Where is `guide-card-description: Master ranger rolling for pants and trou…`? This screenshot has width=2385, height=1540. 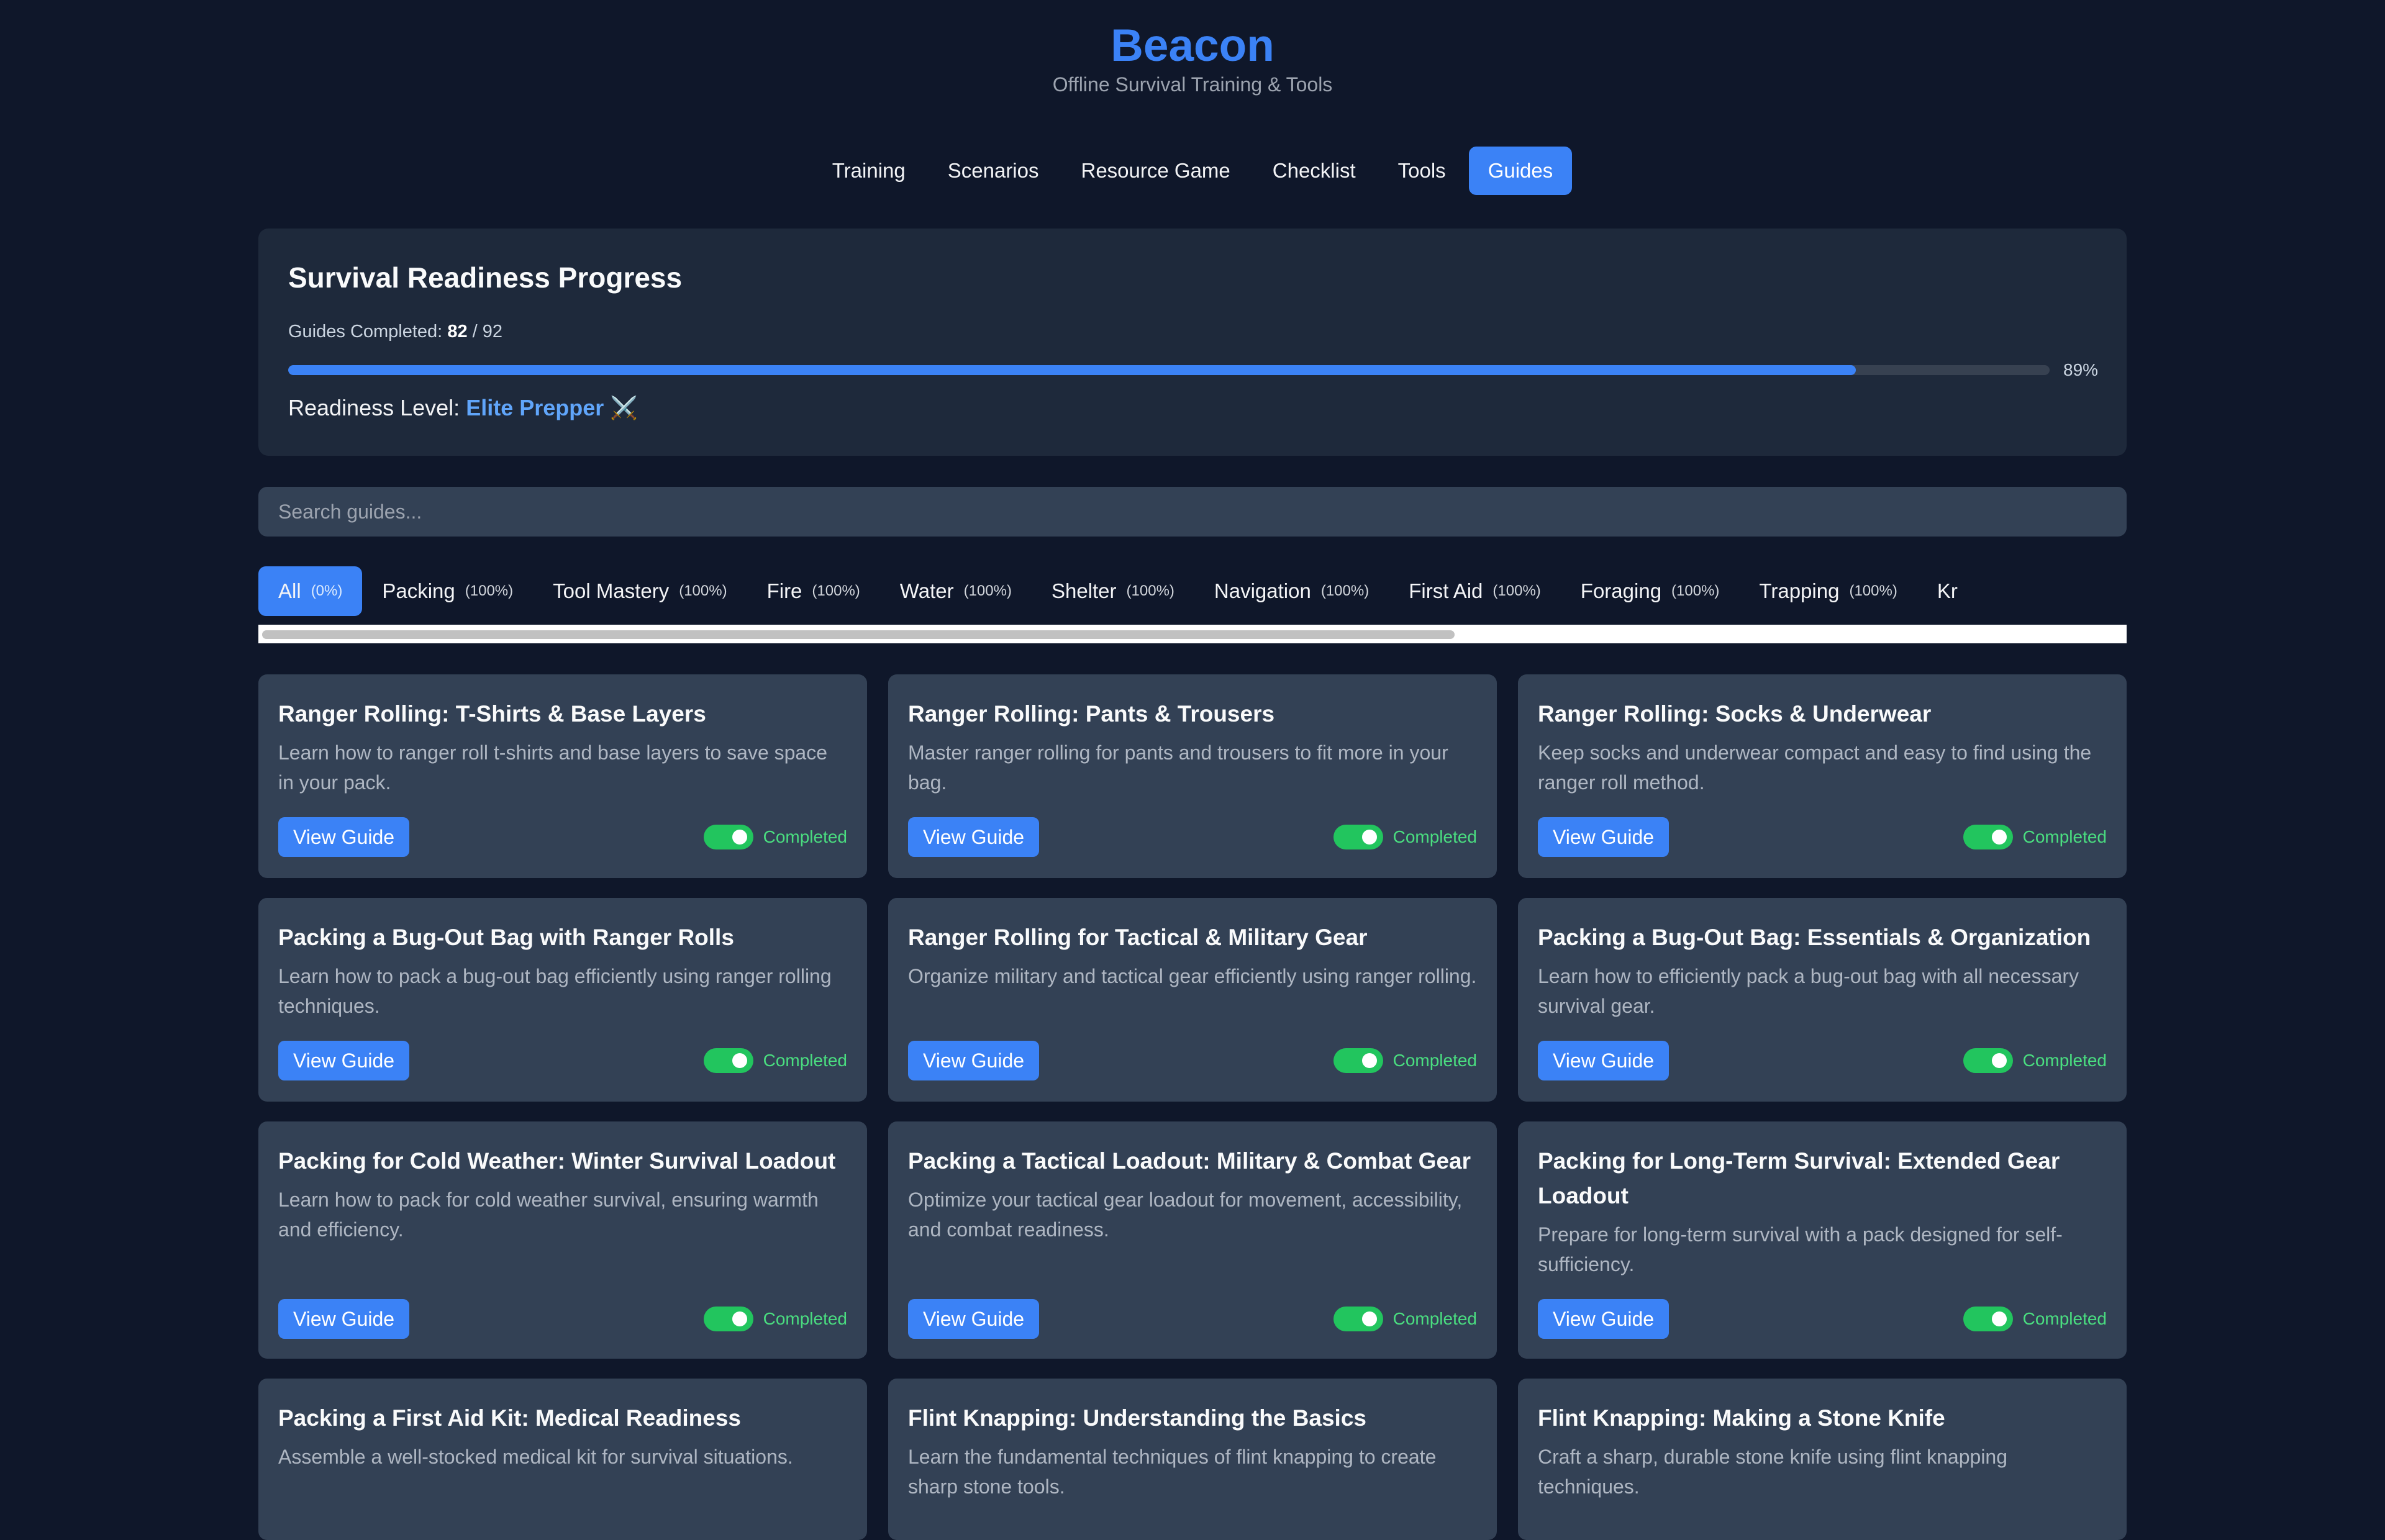 guide-card-description: Master ranger rolling for pants and trou… is located at coordinates (1178, 768).